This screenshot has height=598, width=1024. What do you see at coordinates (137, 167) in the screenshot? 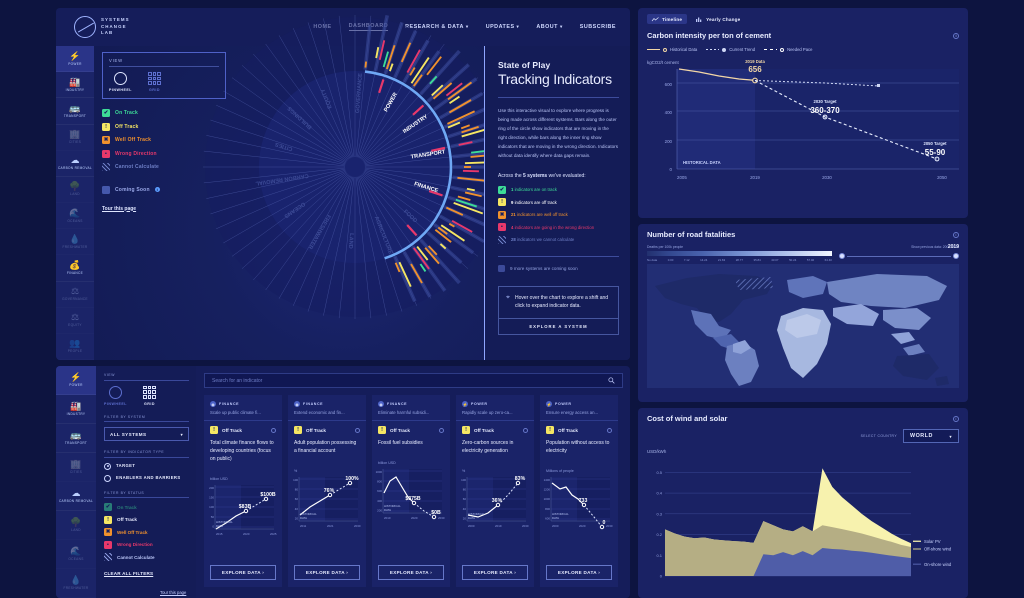
I see `legend-label-cannot-calculate: Cannot Calculate` at bounding box center [137, 167].